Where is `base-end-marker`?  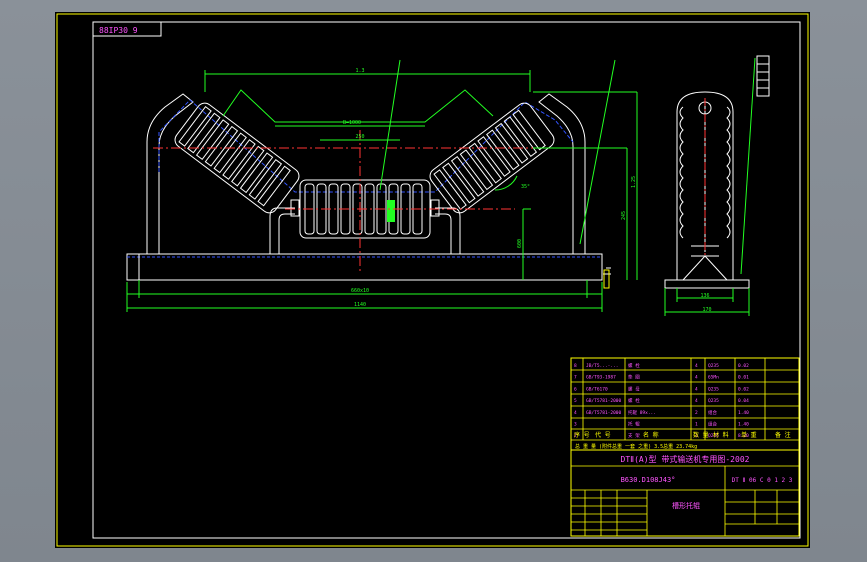
base-end-marker is located at coordinates (606, 279).